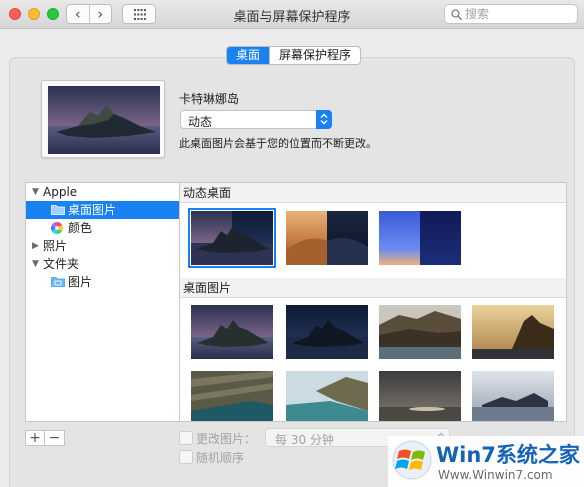 This screenshot has width=584, height=487. I want to click on windows-logo-icon, so click(412, 460).